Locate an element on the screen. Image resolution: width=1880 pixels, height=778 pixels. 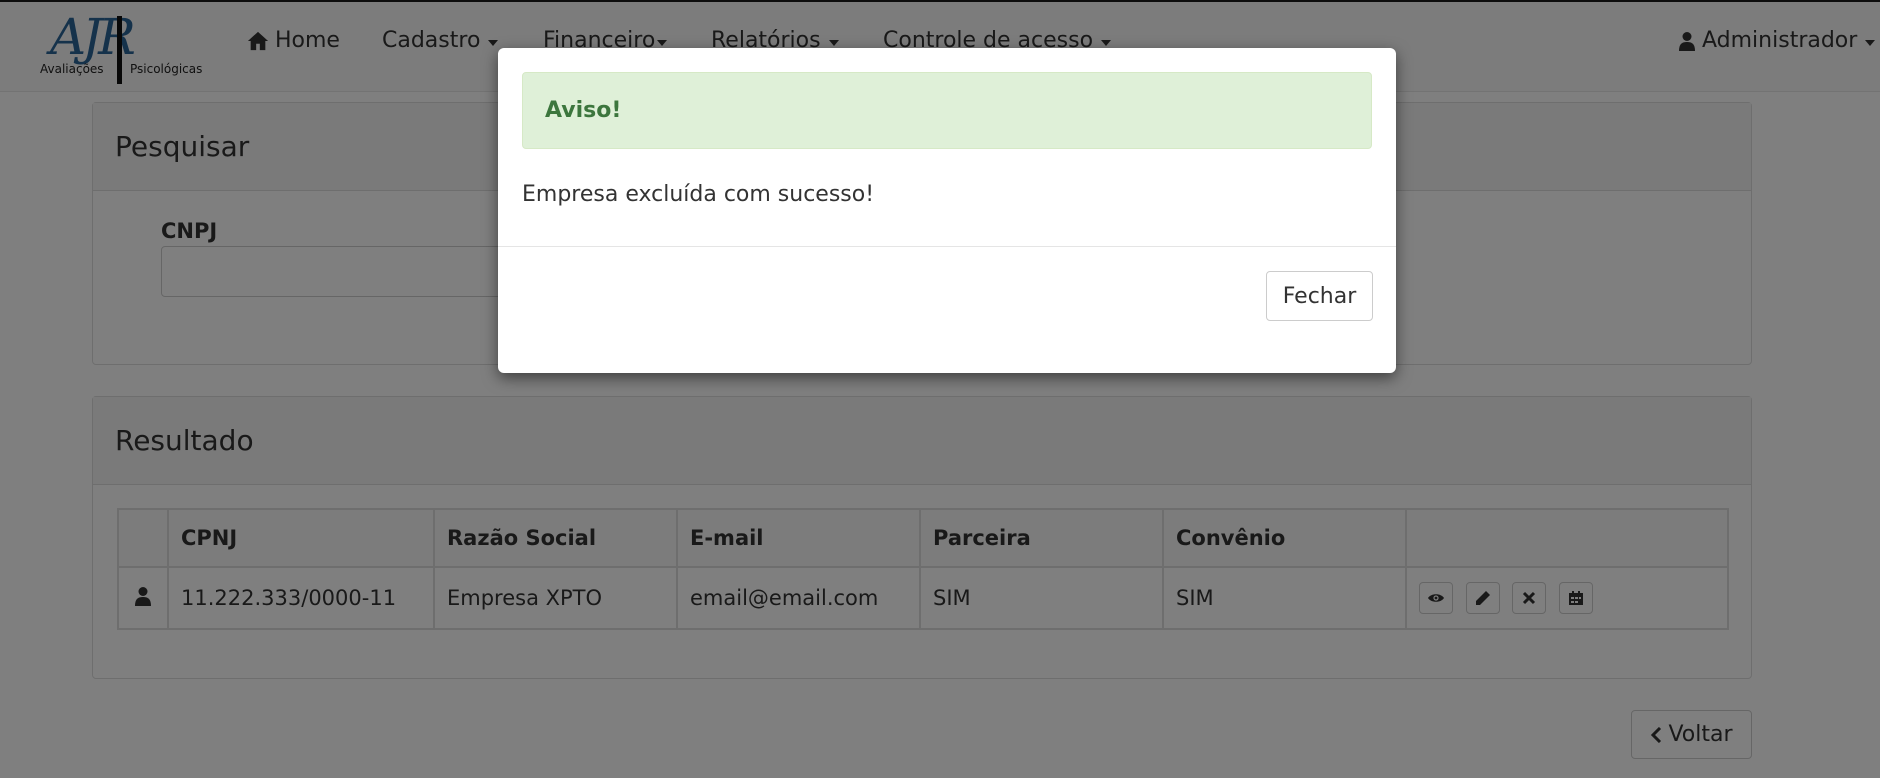
modal-divider is located at coordinates (947, 246).